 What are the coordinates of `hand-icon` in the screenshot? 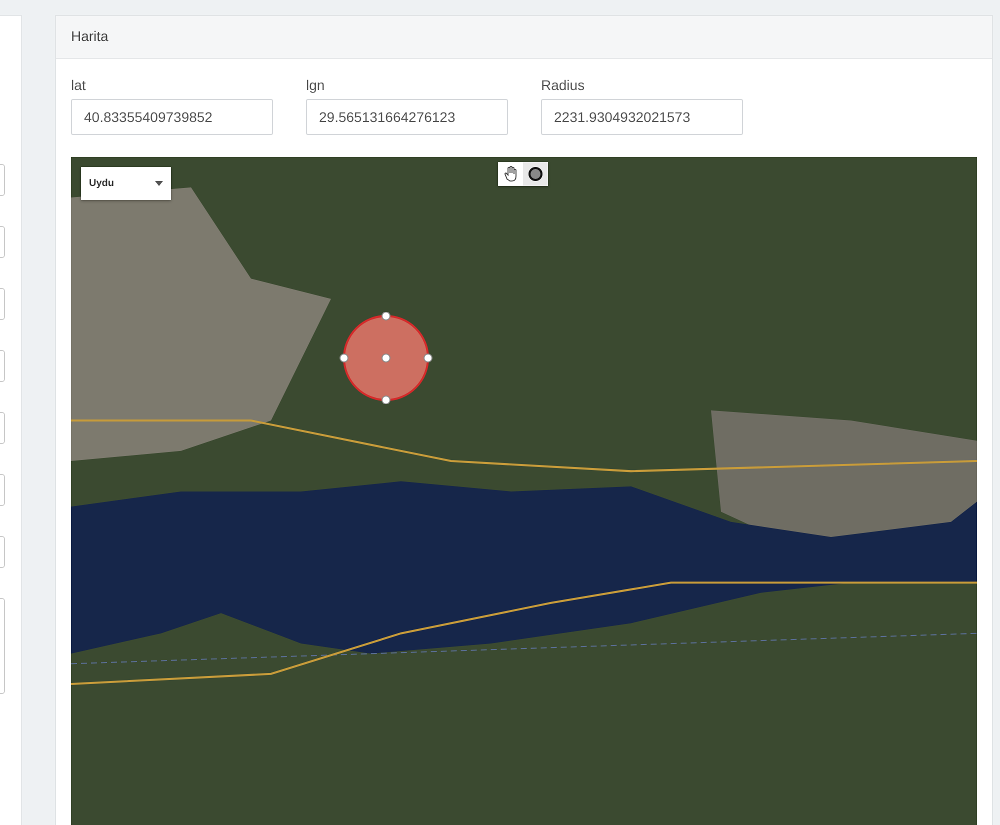 It's located at (510, 174).